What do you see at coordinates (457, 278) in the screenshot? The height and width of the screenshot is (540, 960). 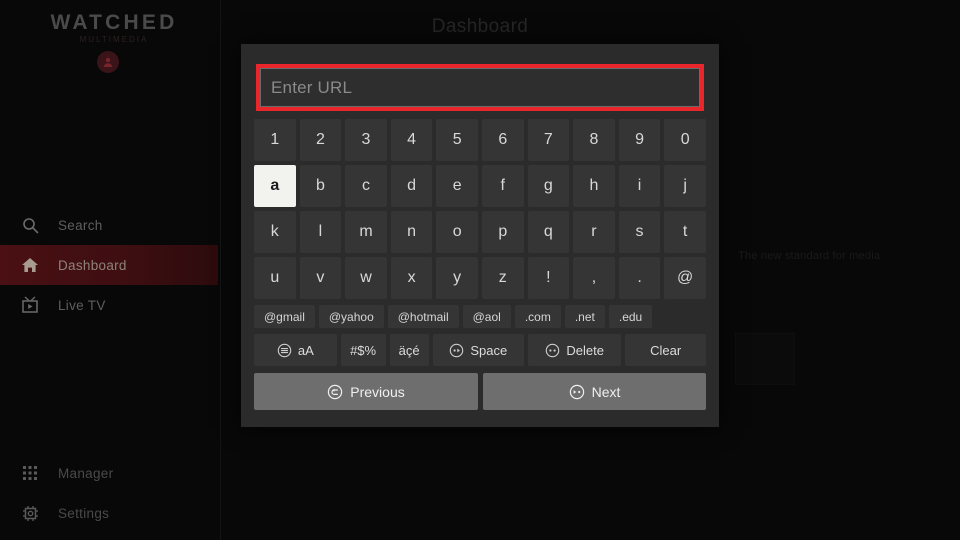 I see `key-y: y` at bounding box center [457, 278].